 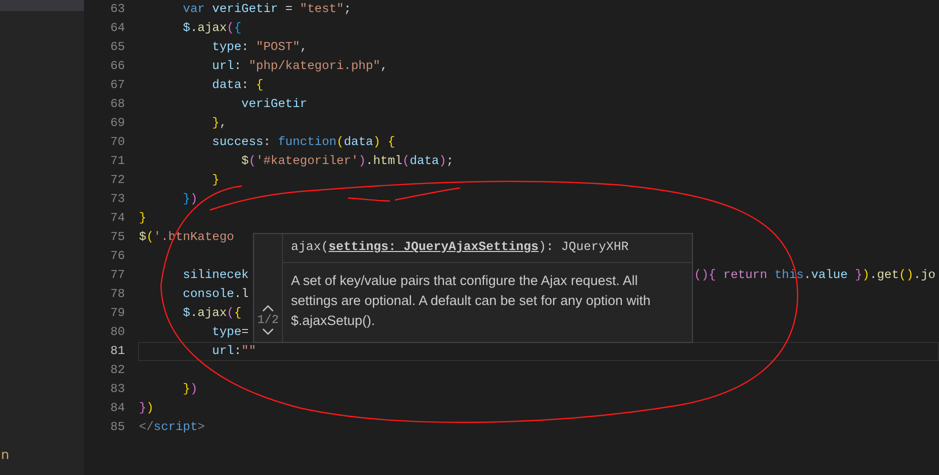 What do you see at coordinates (387, 161) in the screenshot?
I see `code-token: html` at bounding box center [387, 161].